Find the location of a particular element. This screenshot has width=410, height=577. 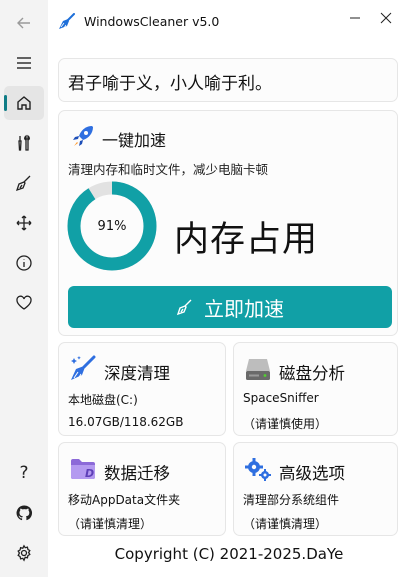

github-icon is located at coordinates (24, 513).